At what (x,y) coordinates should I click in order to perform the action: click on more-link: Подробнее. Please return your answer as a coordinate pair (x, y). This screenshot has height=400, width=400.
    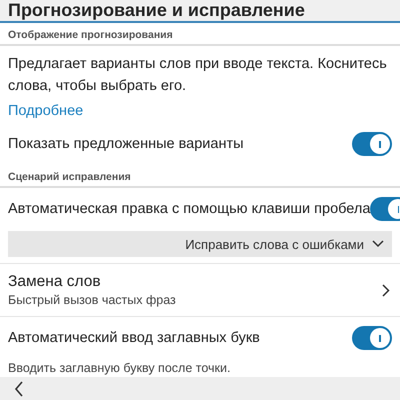
    Looking at the image, I should click on (46, 111).